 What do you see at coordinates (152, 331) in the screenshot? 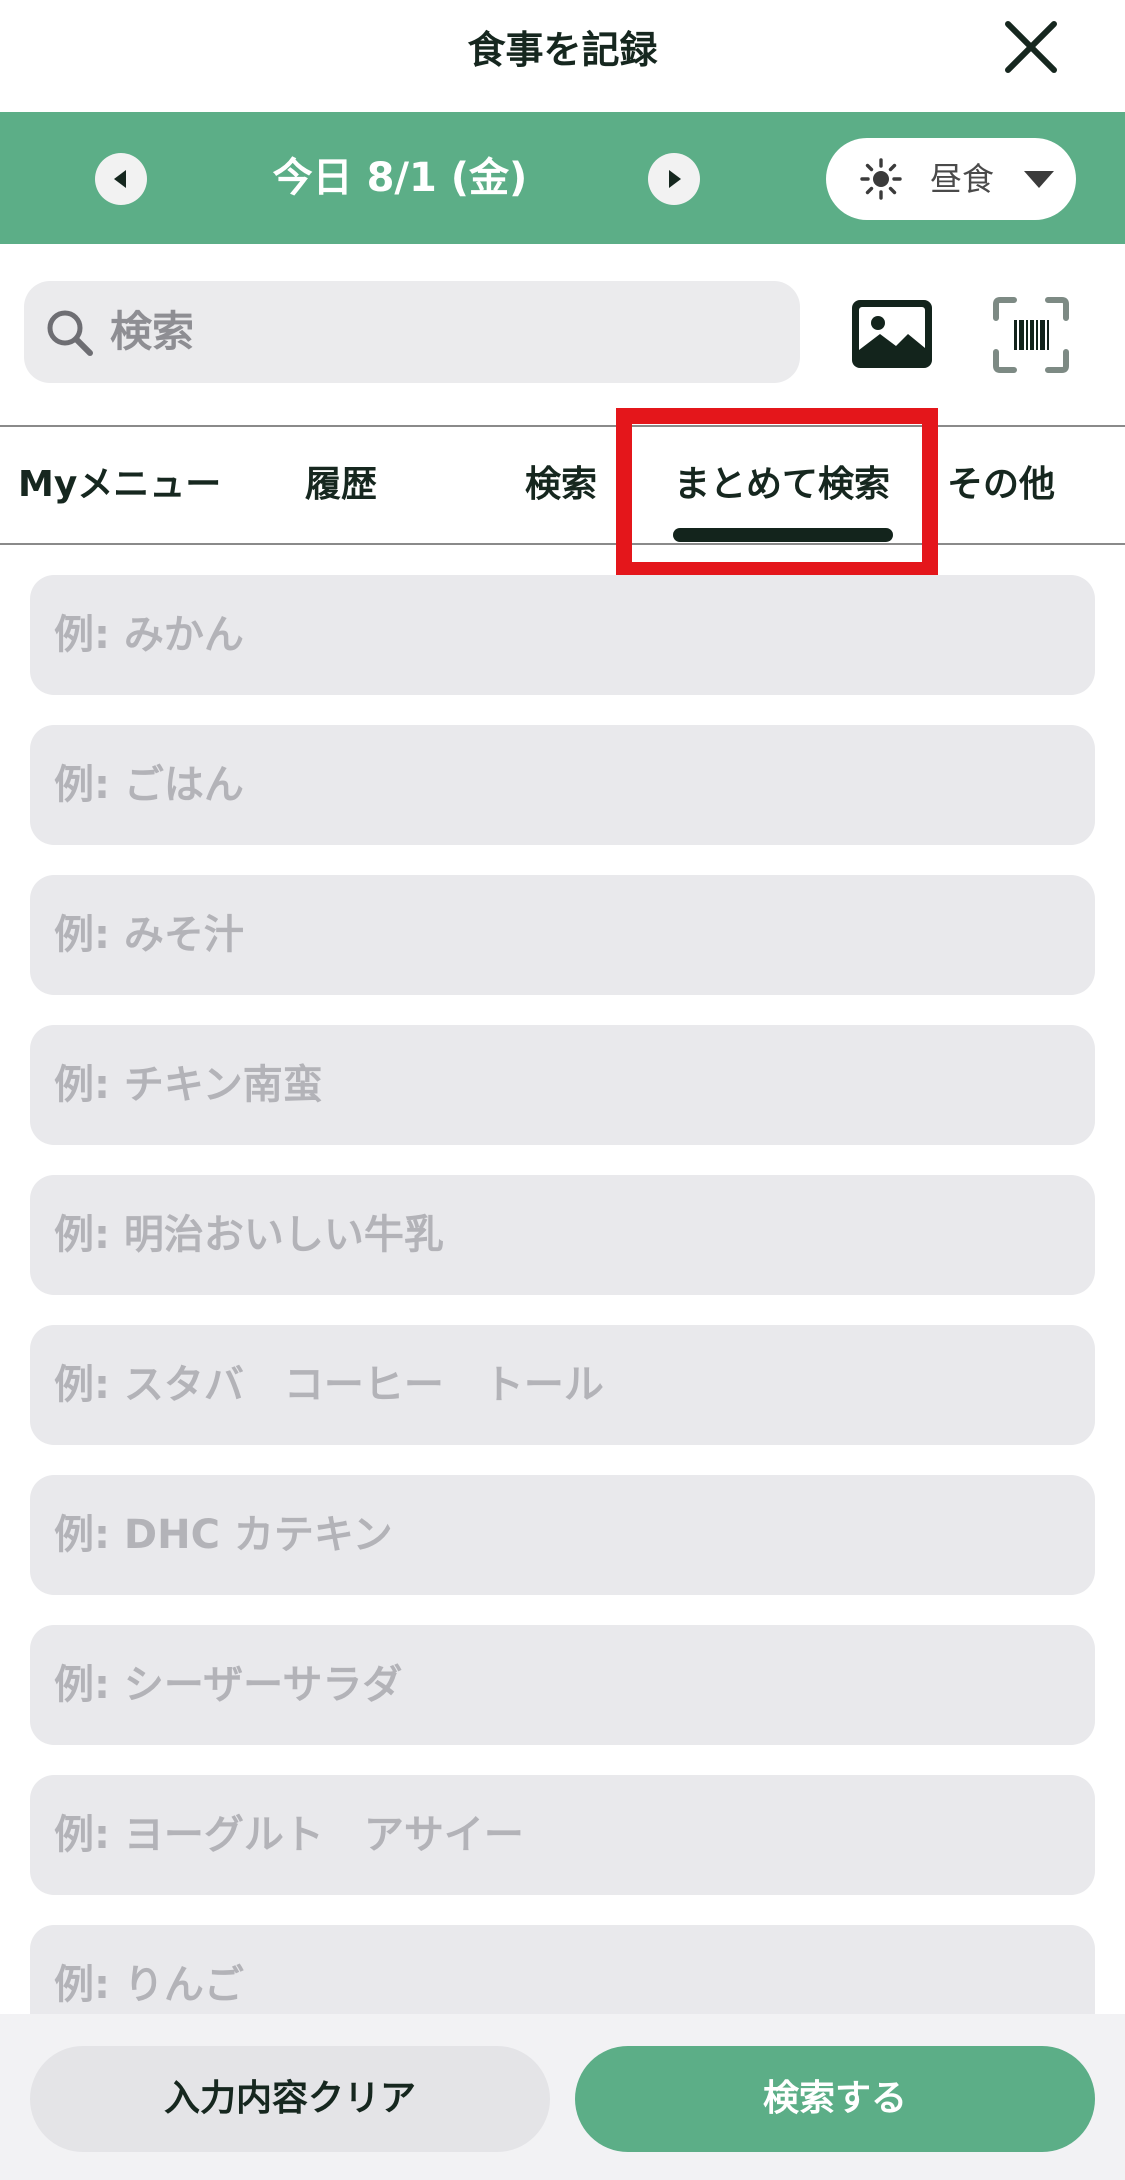
I see `search-placeholder: 検索` at bounding box center [152, 331].